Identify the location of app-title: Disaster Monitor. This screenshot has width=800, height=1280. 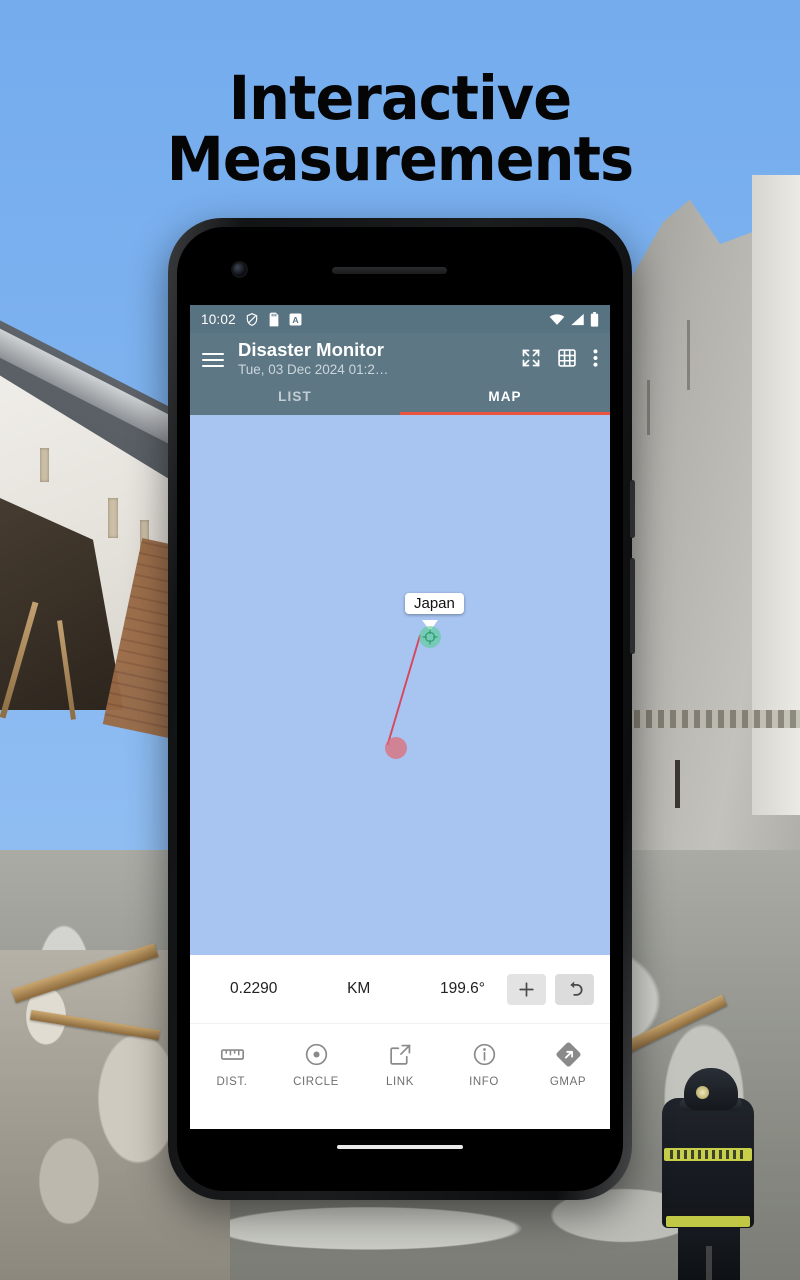
(311, 349).